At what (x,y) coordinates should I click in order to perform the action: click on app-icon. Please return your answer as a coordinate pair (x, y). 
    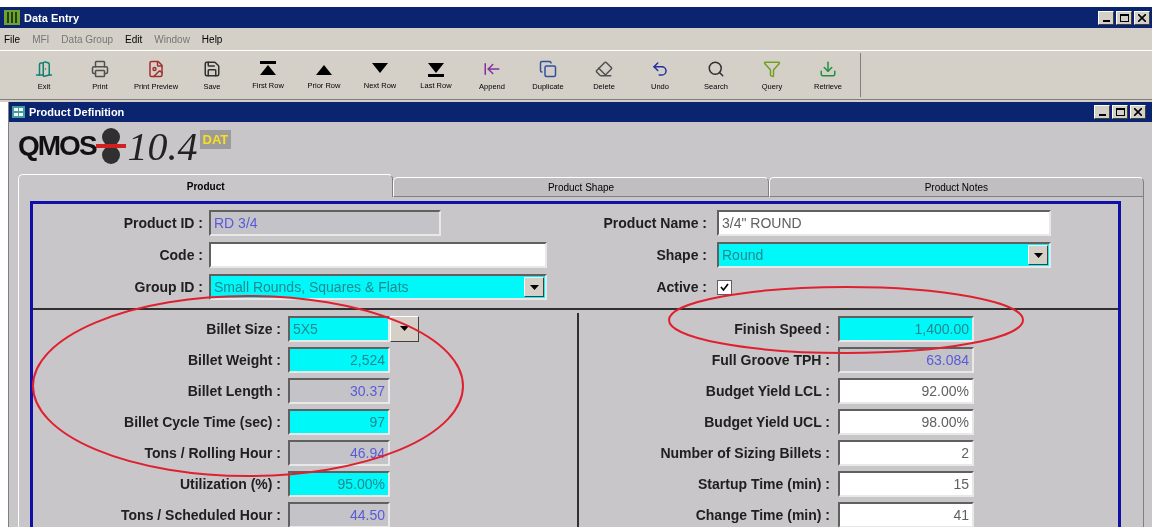
    Looking at the image, I should click on (12, 17).